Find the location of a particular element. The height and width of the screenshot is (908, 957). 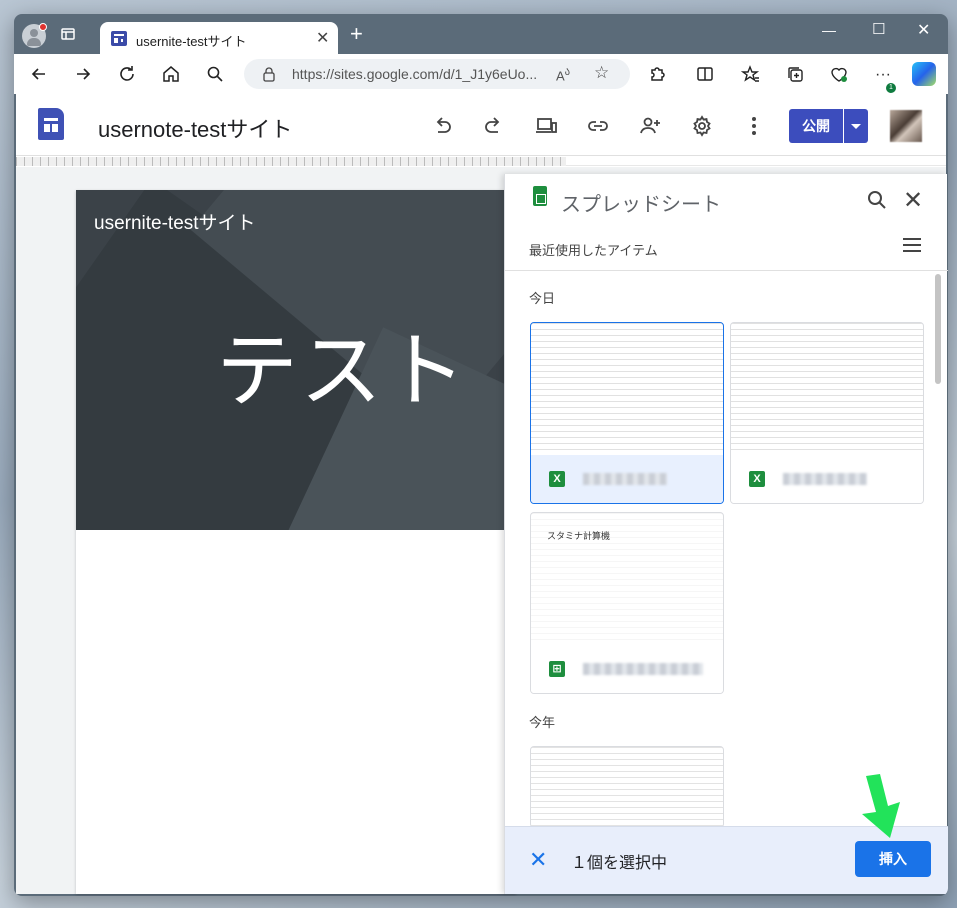

reload-icon is located at coordinates (127, 75).